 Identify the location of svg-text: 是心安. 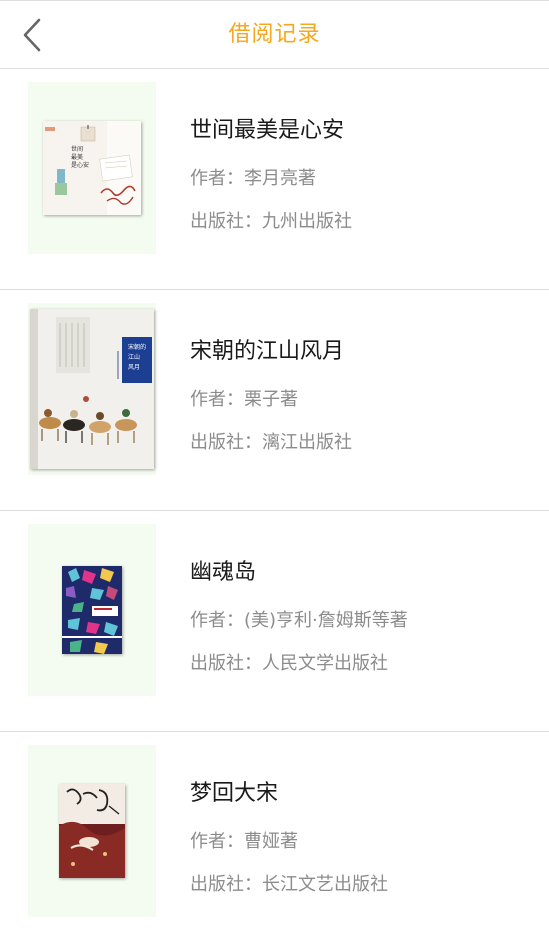
(80, 165).